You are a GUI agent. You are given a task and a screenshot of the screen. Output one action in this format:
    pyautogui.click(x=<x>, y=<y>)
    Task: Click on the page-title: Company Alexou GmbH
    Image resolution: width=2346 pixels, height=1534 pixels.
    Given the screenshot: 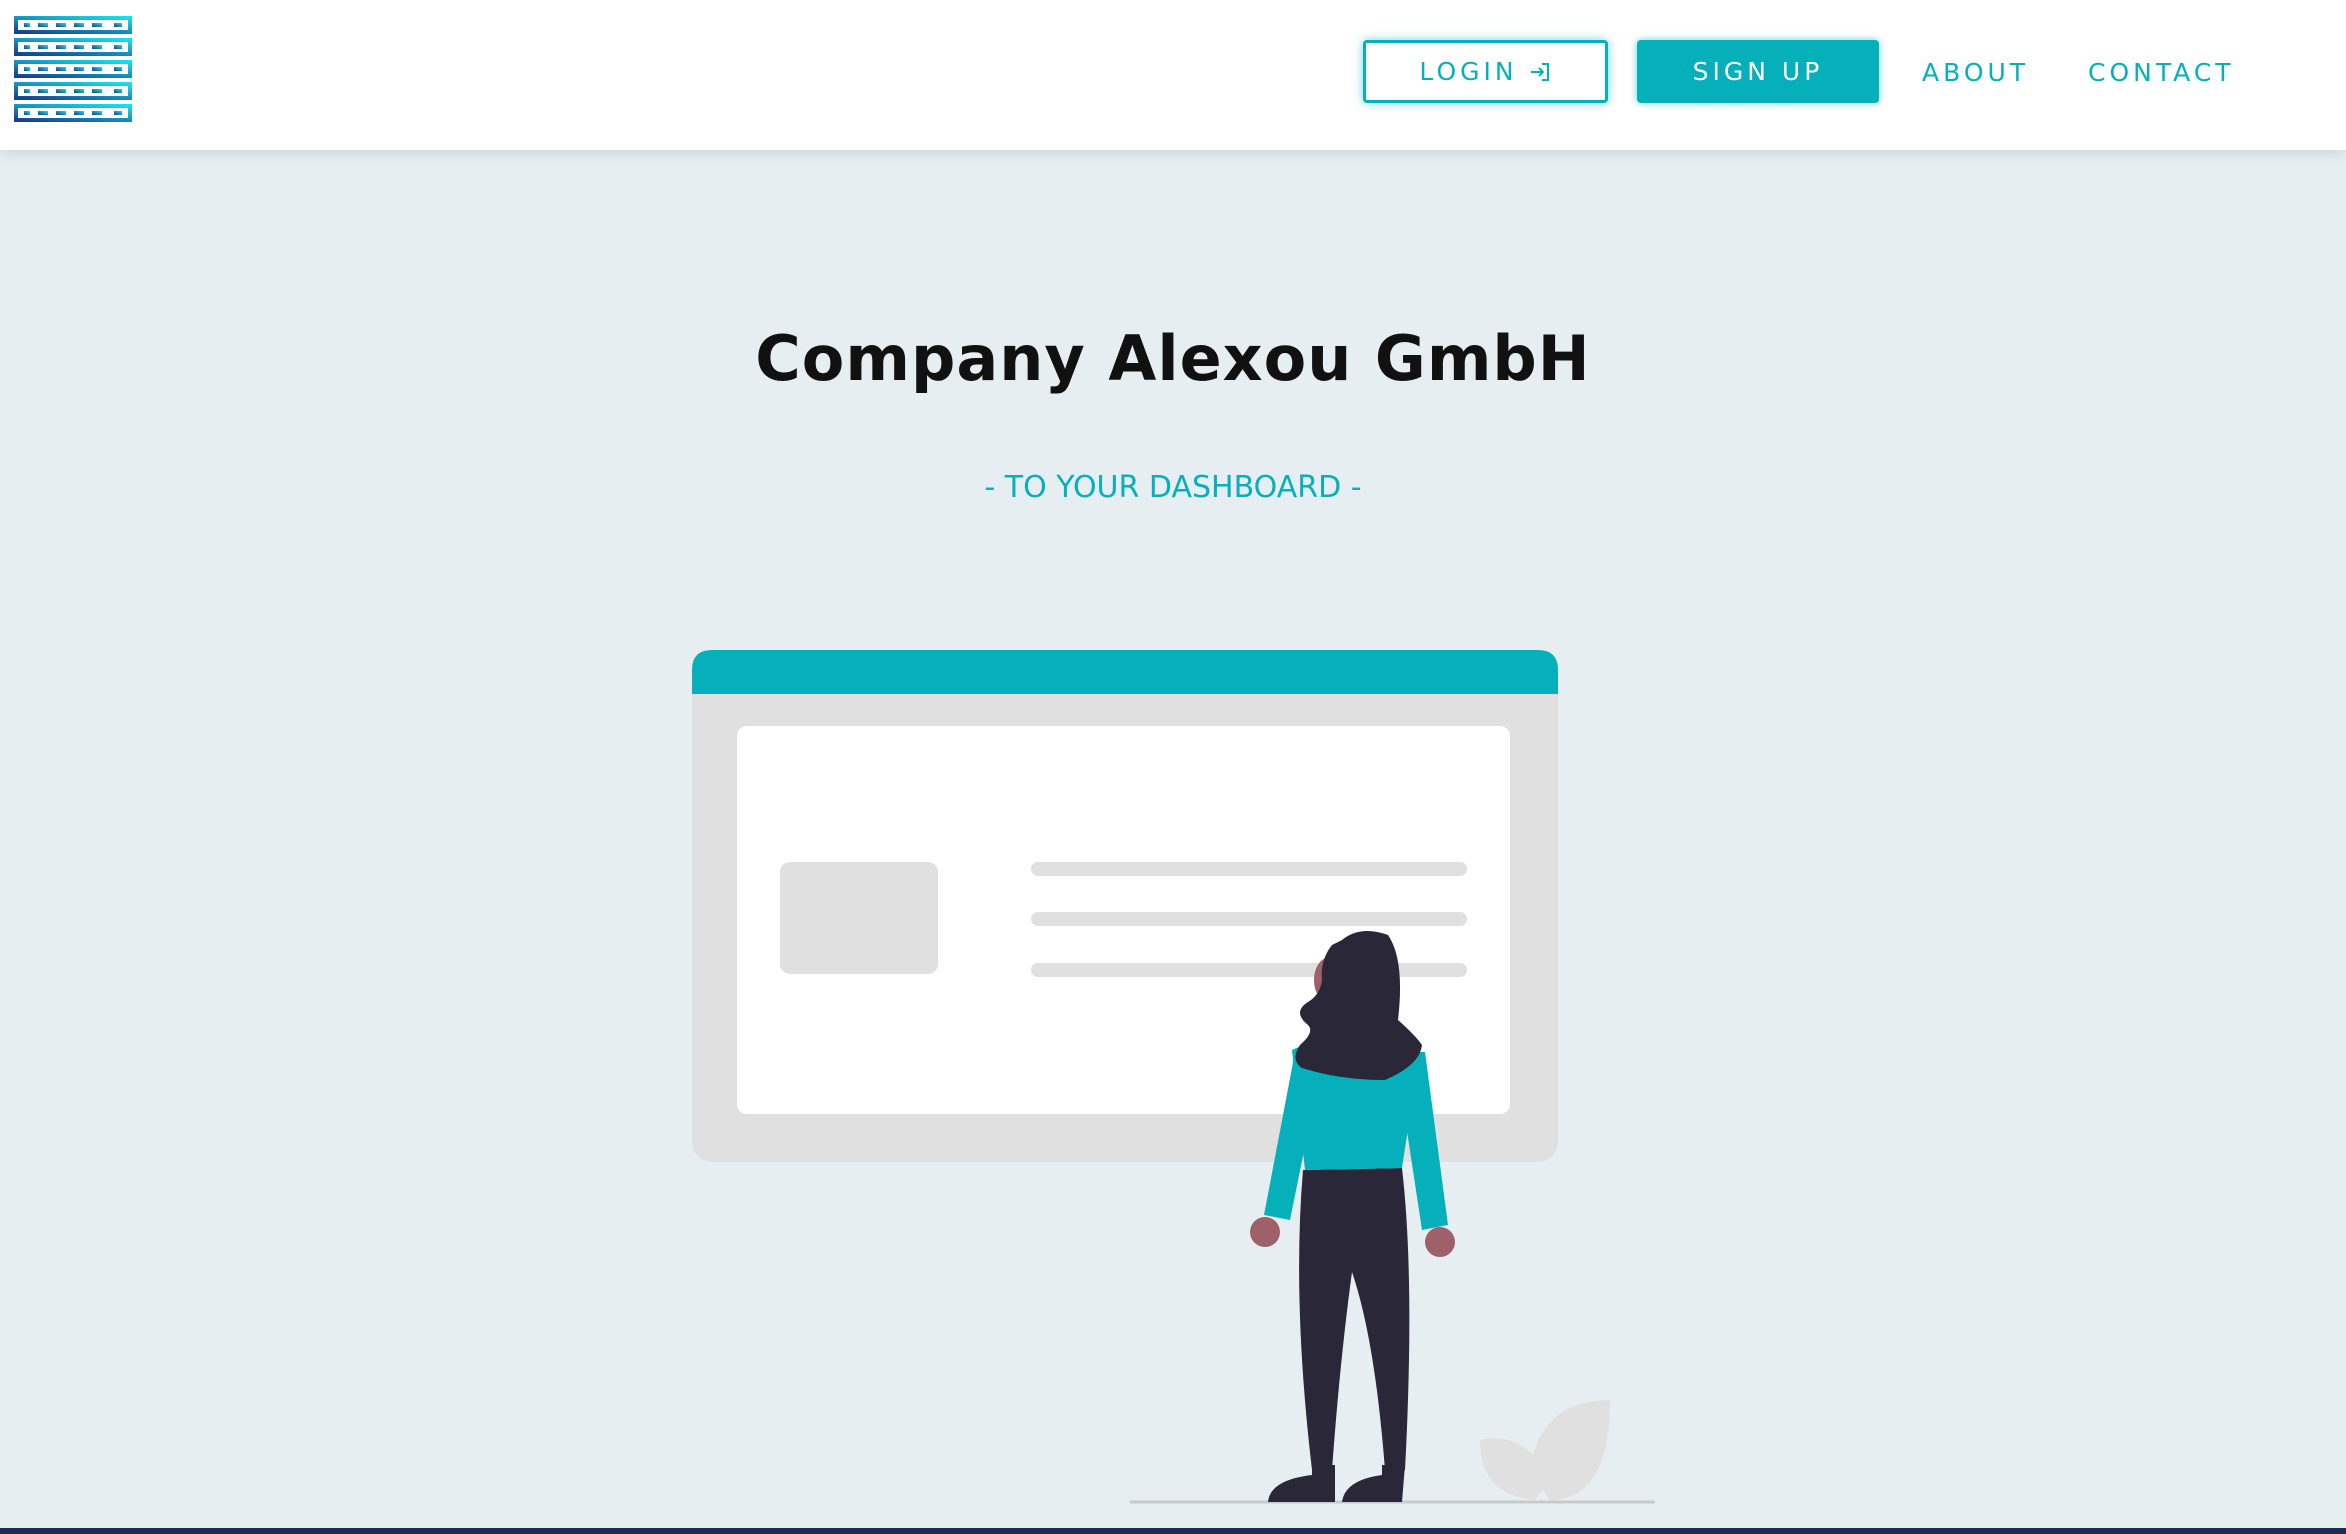 What is the action you would take?
    pyautogui.click(x=1173, y=358)
    